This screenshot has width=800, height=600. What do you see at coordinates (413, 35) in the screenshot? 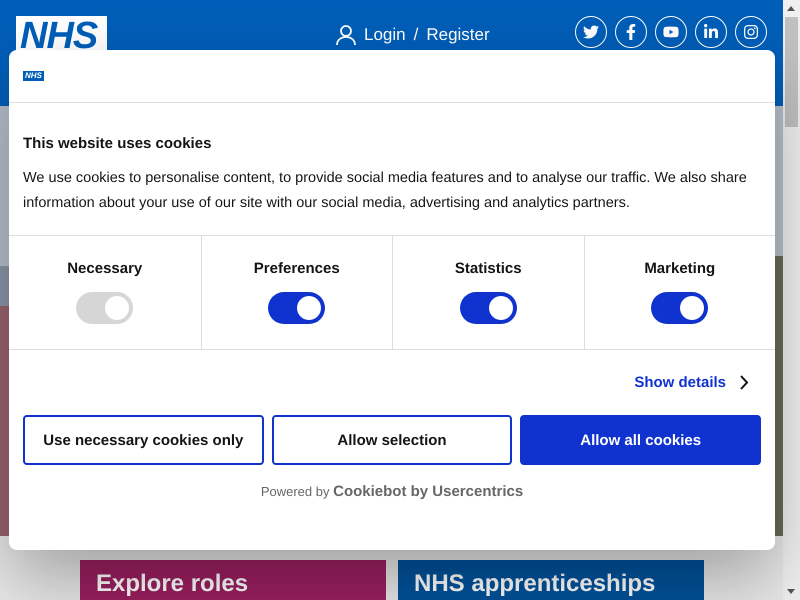
I see `login-link: Login / Register` at bounding box center [413, 35].